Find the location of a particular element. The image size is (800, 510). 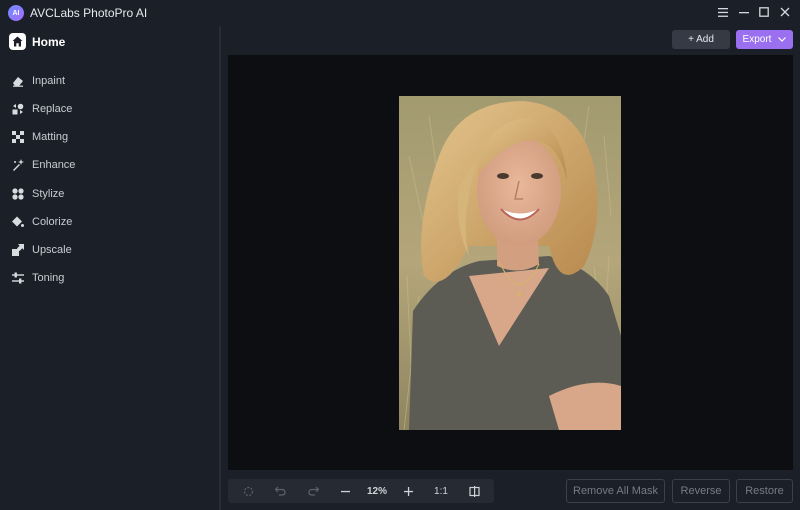

sidebar-item-home: Home is located at coordinates (37, 41).